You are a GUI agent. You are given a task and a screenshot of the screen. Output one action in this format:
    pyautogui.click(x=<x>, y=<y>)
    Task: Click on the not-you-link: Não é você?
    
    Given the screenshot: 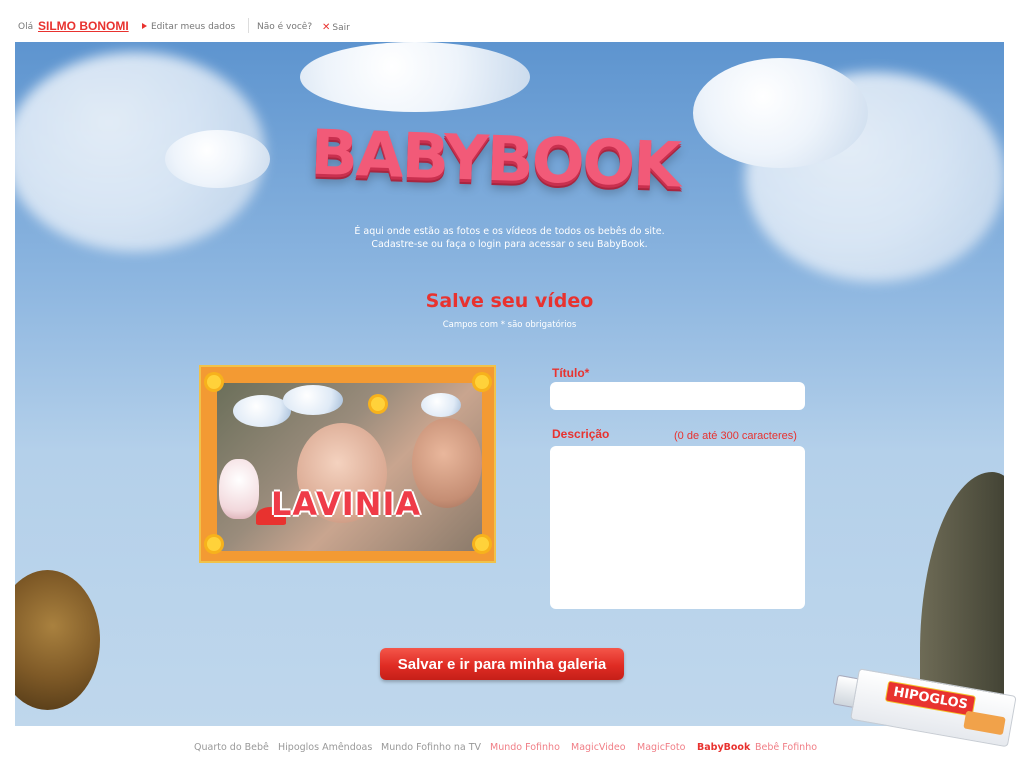 What is the action you would take?
    pyautogui.click(x=284, y=27)
    